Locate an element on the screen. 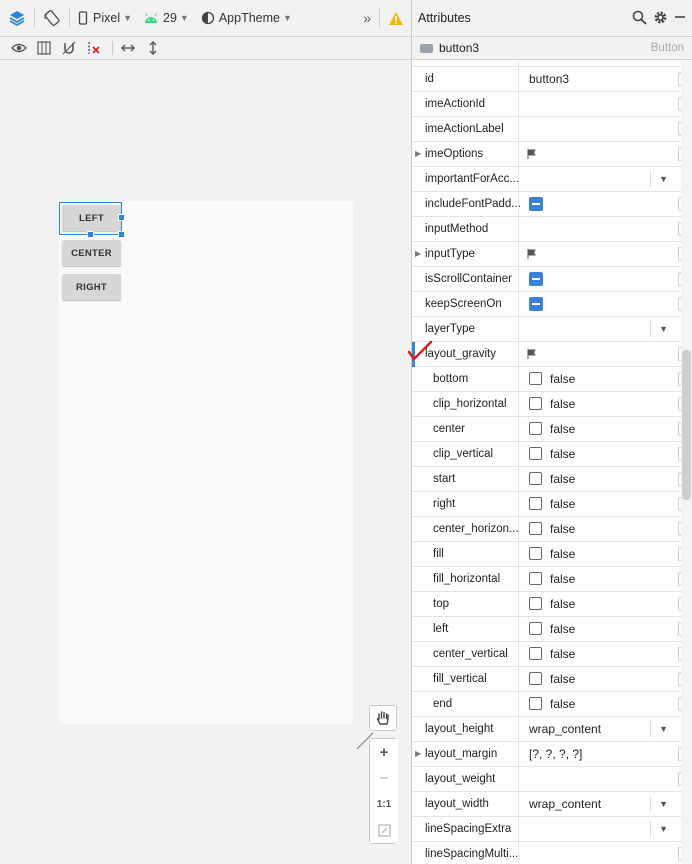  attribute-row: layerType ▼ is located at coordinates (547, 329).